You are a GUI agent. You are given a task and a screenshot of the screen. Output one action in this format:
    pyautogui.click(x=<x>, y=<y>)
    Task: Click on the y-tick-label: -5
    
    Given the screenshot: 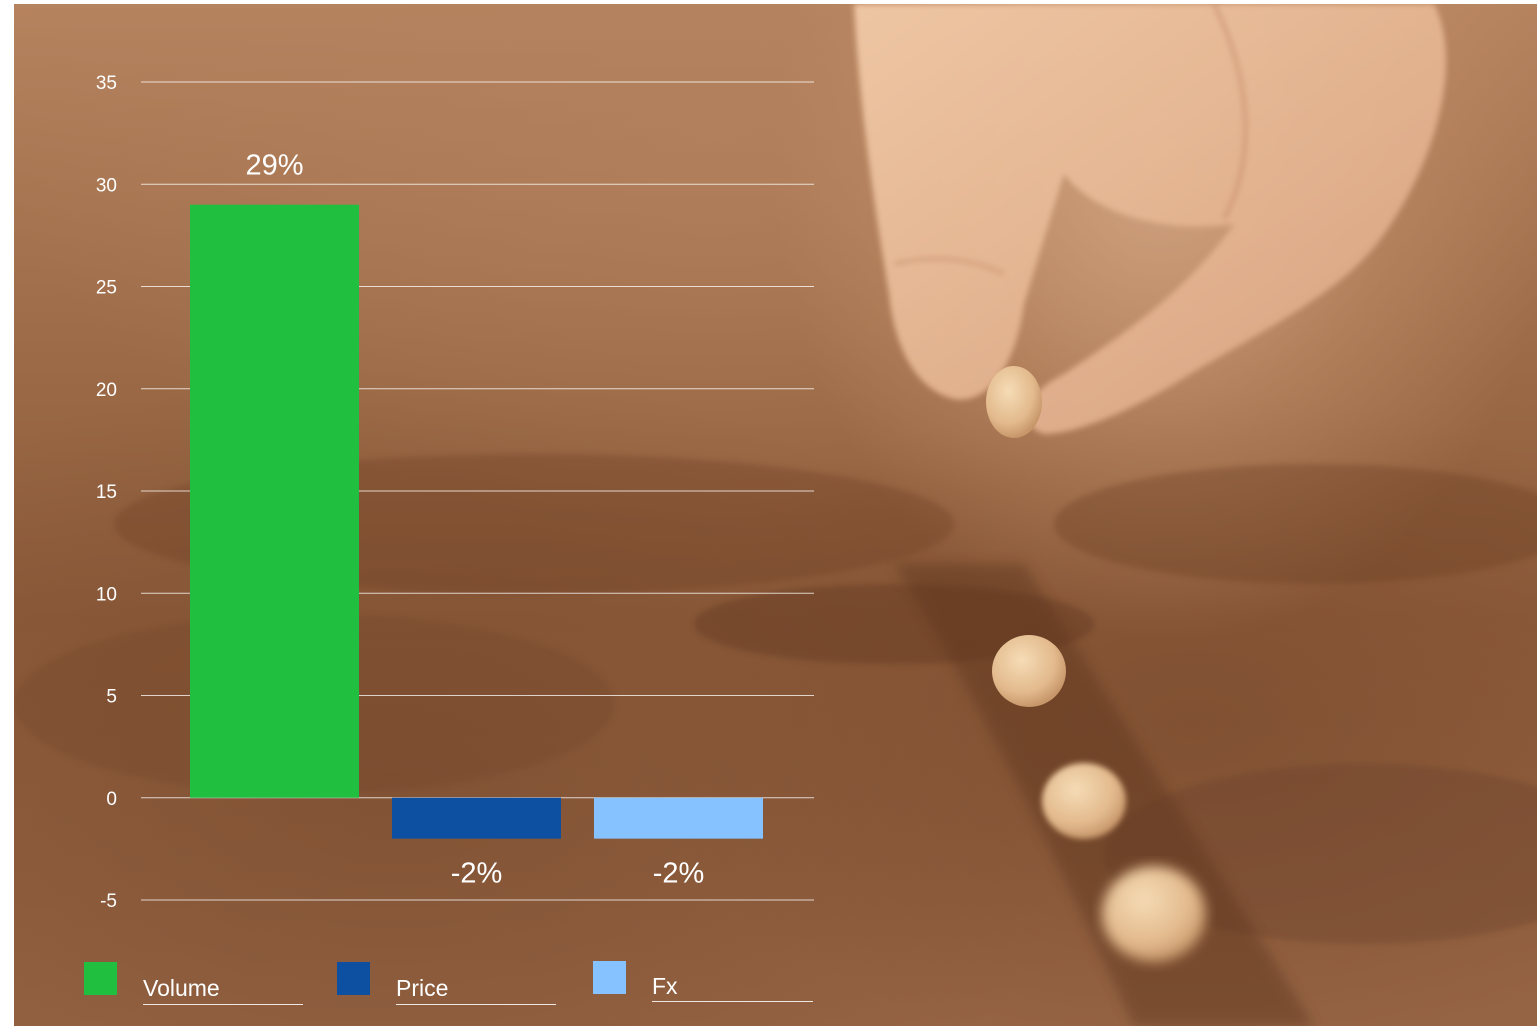 What is the action you would take?
    pyautogui.click(x=108, y=901)
    